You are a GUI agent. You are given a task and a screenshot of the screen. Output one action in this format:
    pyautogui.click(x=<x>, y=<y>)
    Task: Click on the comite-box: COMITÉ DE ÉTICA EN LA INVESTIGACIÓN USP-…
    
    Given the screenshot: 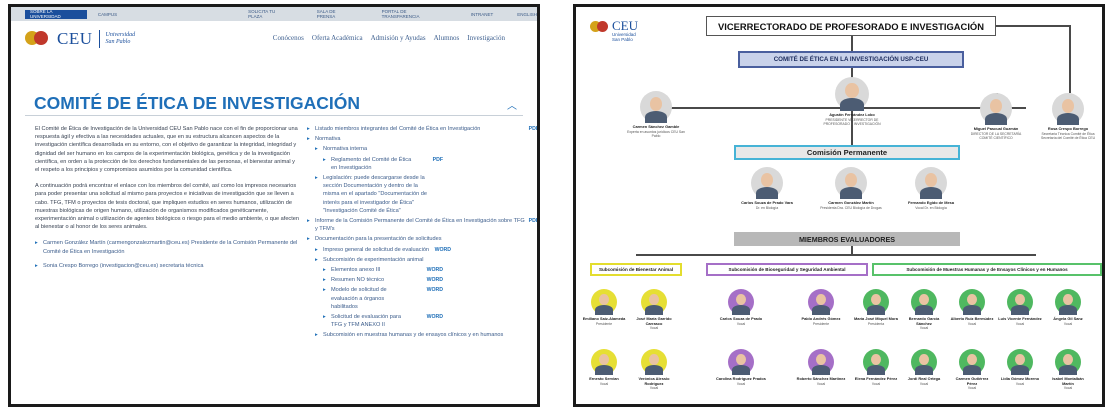 What is the action you would take?
    pyautogui.click(x=851, y=59)
    